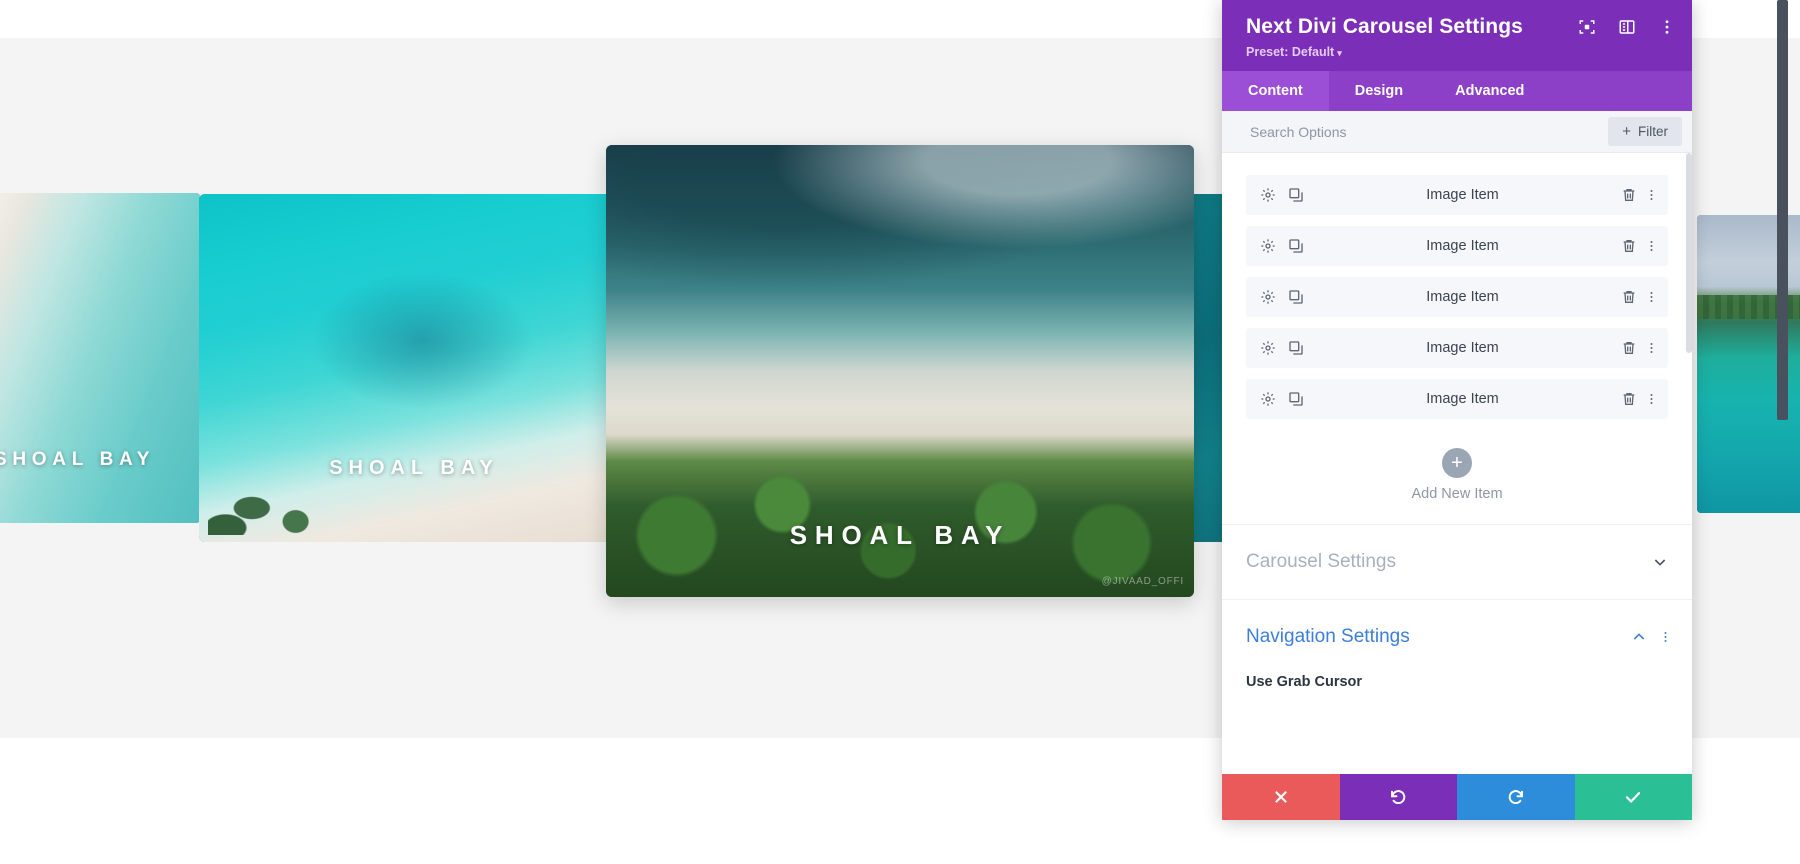 The width and height of the screenshot is (1800, 864). Describe the element at coordinates (1639, 637) in the screenshot. I see `chevron-up-icon` at that location.